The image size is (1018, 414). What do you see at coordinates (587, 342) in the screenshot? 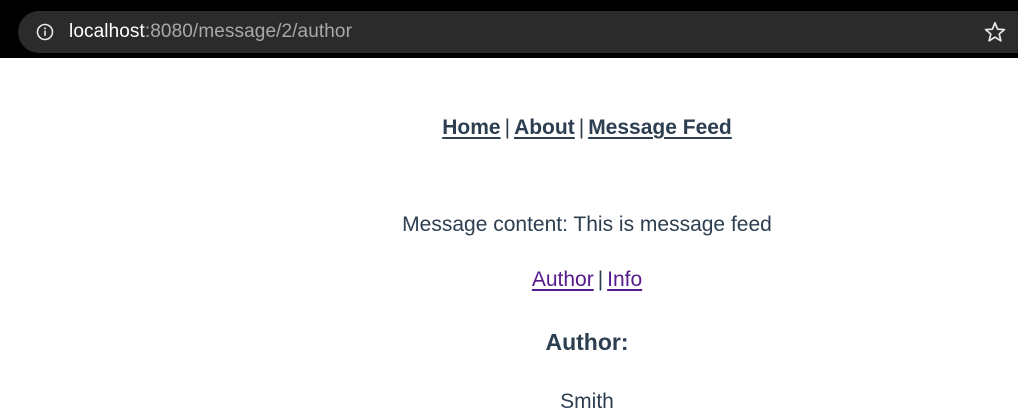
I see `author-heading: Author:` at bounding box center [587, 342].